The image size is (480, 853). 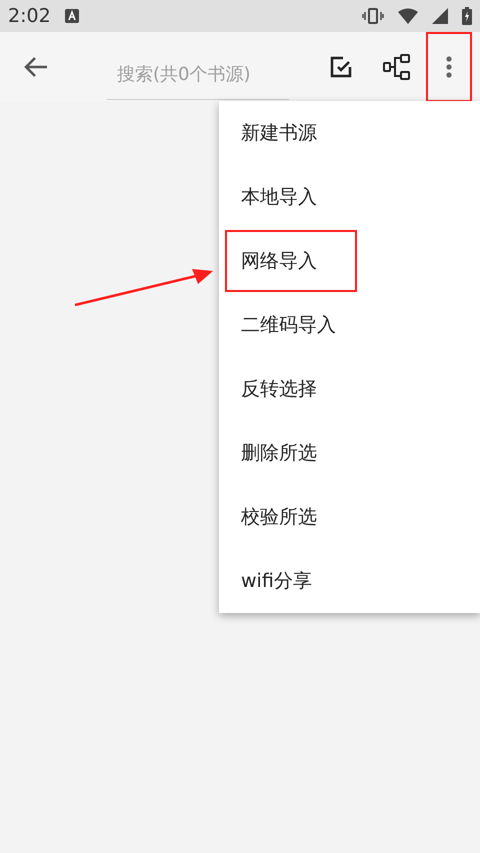 I want to click on vibrate-icon, so click(x=373, y=16).